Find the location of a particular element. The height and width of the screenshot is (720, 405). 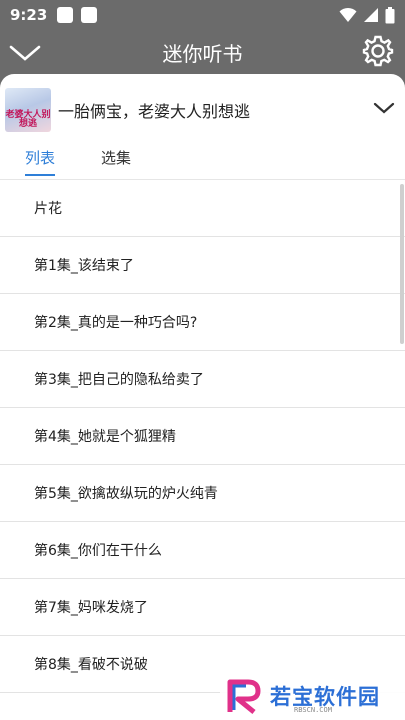

list-item: 第2集_真的是一种巧合吗? is located at coordinates (202, 322).